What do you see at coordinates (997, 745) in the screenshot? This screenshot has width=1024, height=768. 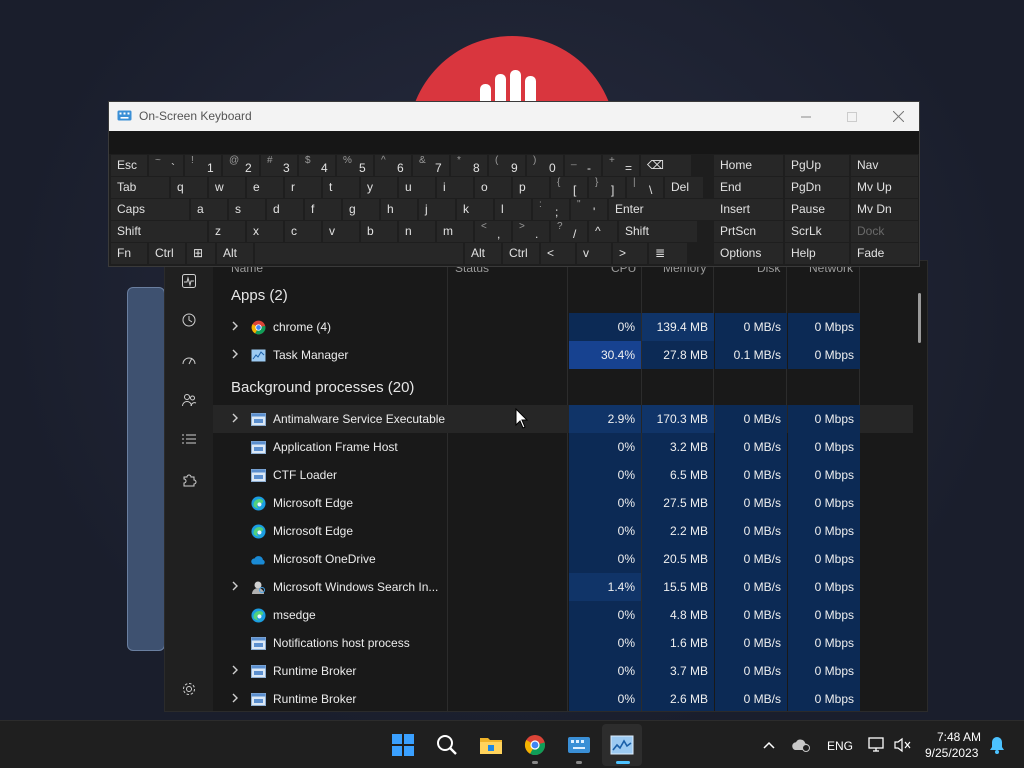 I see `notification-bell-icon` at bounding box center [997, 745].